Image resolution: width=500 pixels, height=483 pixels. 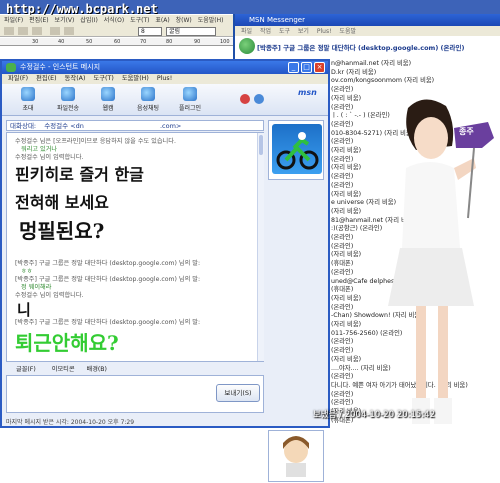 What do you see at coordinates (184, 19) in the screenshot?
I see `bg-menu-window: 창(W)` at bounding box center [184, 19].